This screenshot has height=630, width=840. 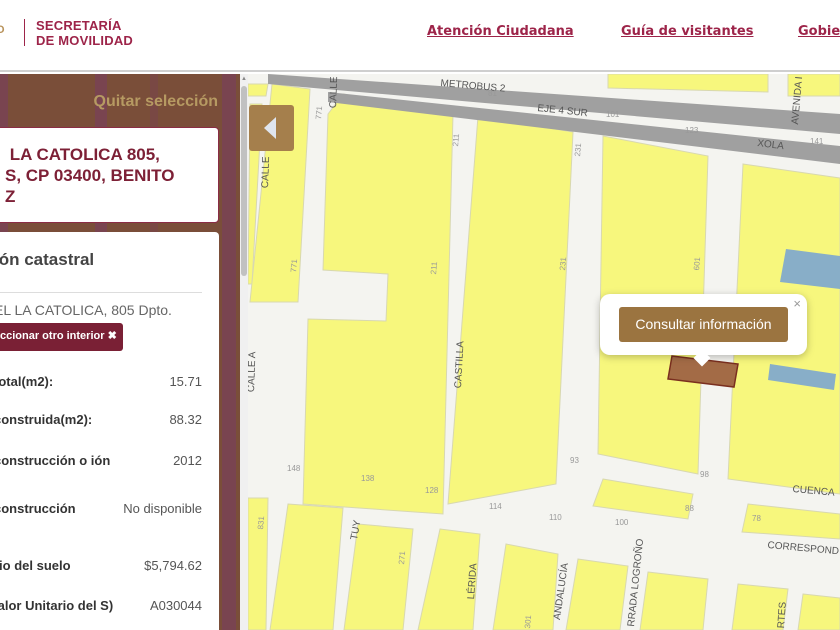 I want to click on row-label: construida(m2):, so click(x=46, y=419).